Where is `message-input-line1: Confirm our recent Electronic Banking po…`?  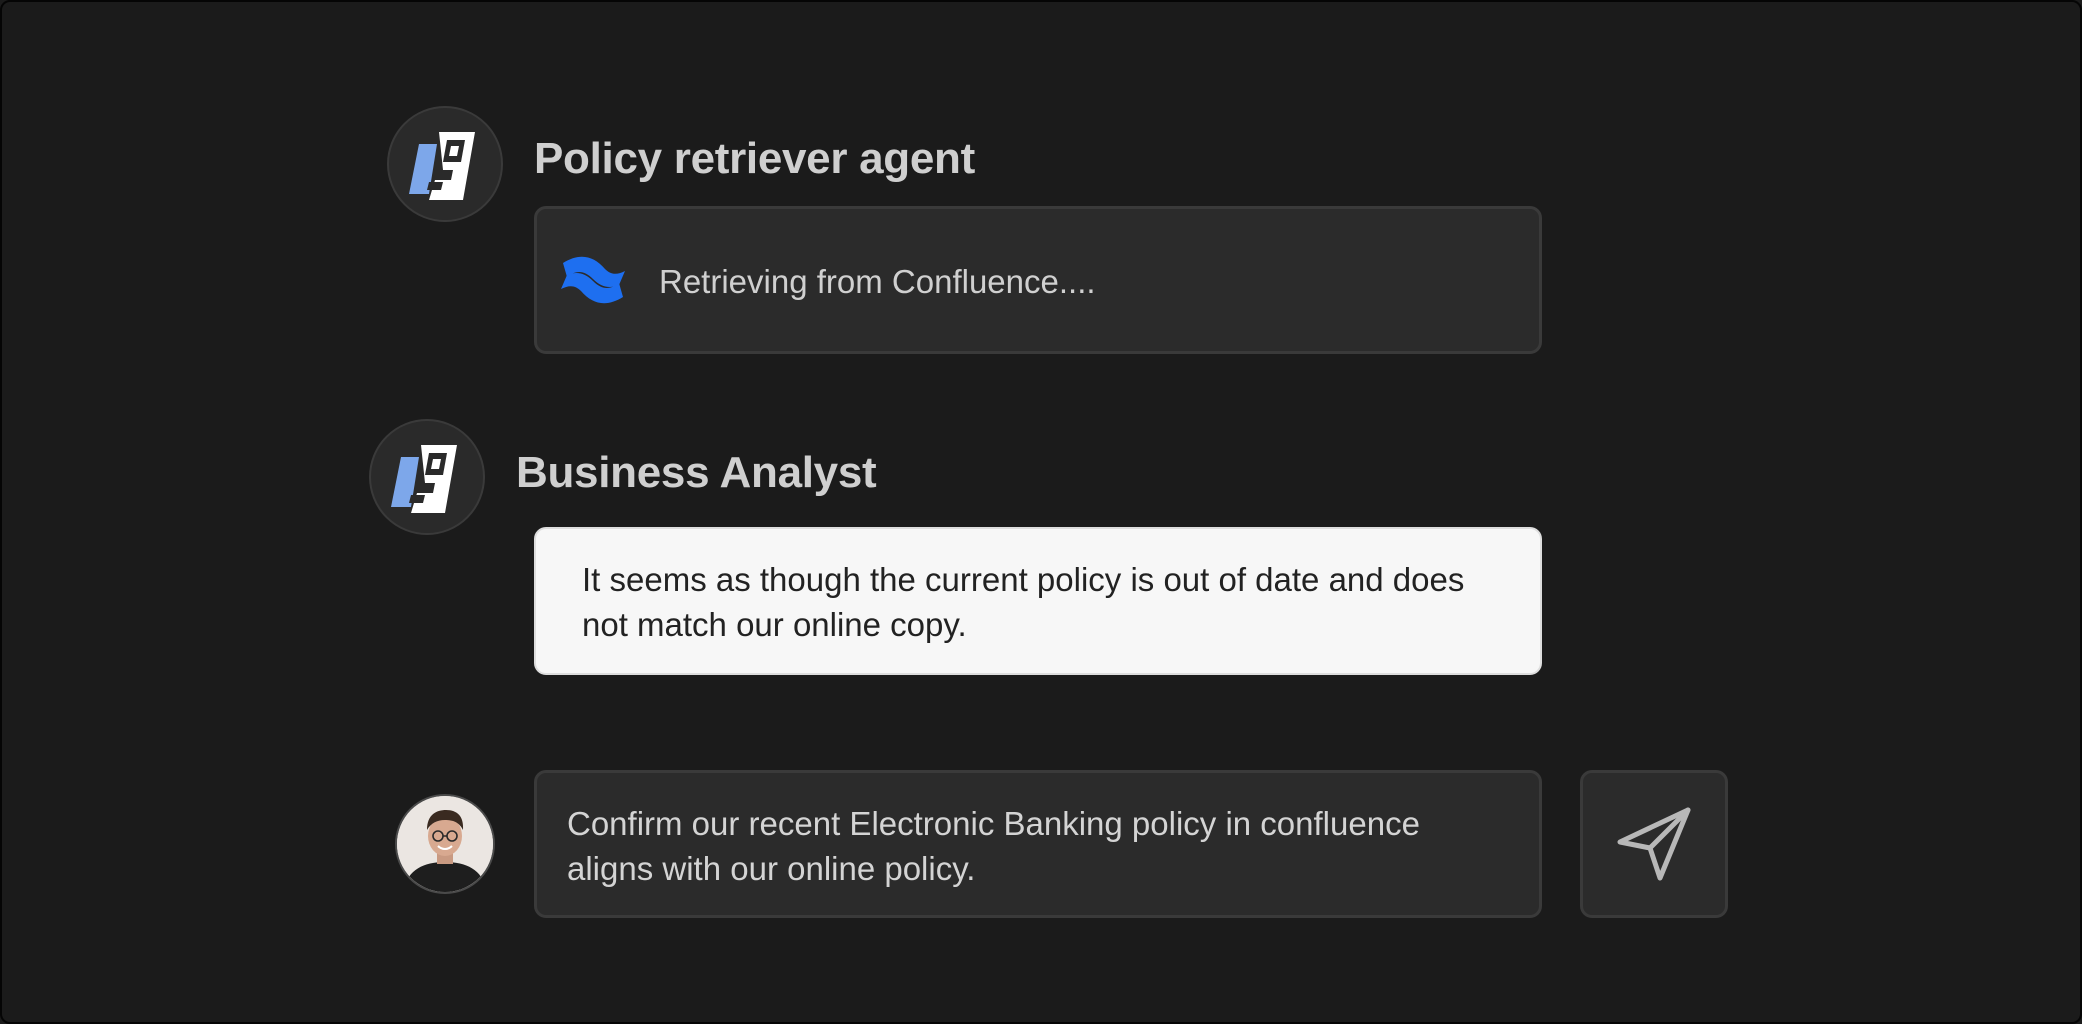 message-input-line1: Confirm our recent Electronic Banking po… is located at coordinates (993, 823).